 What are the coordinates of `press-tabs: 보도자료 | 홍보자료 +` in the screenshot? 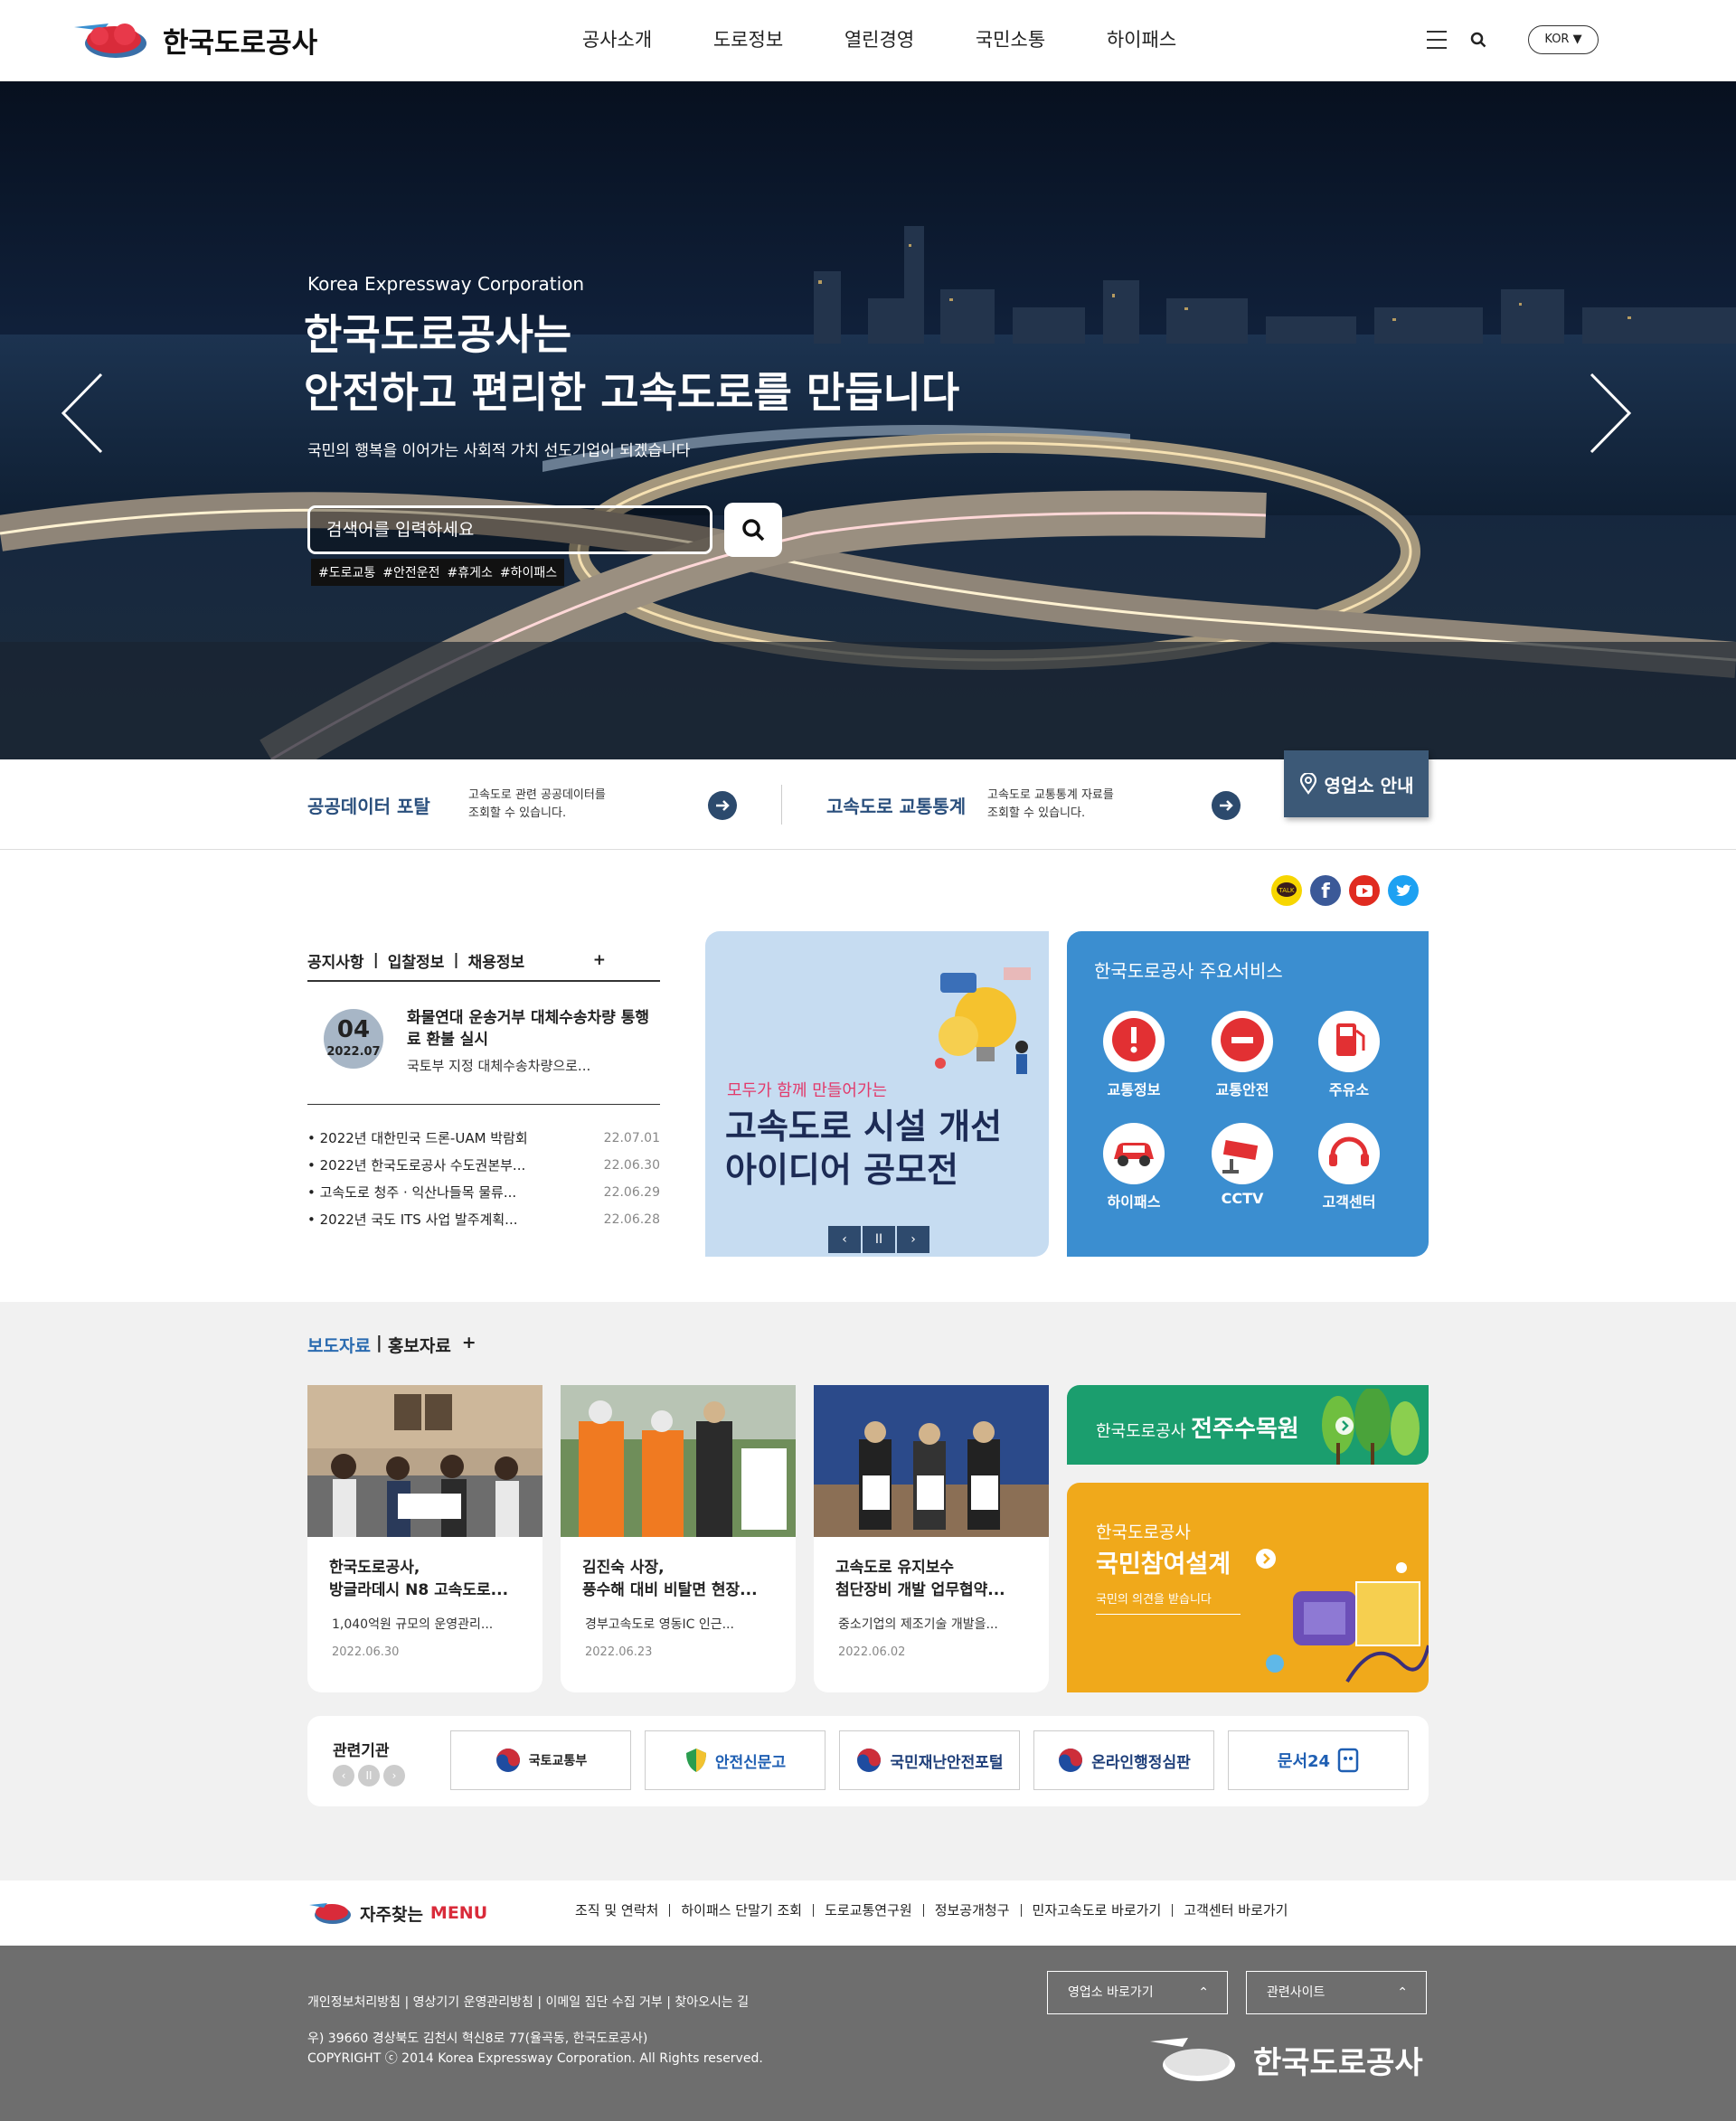 It's located at (392, 1345).